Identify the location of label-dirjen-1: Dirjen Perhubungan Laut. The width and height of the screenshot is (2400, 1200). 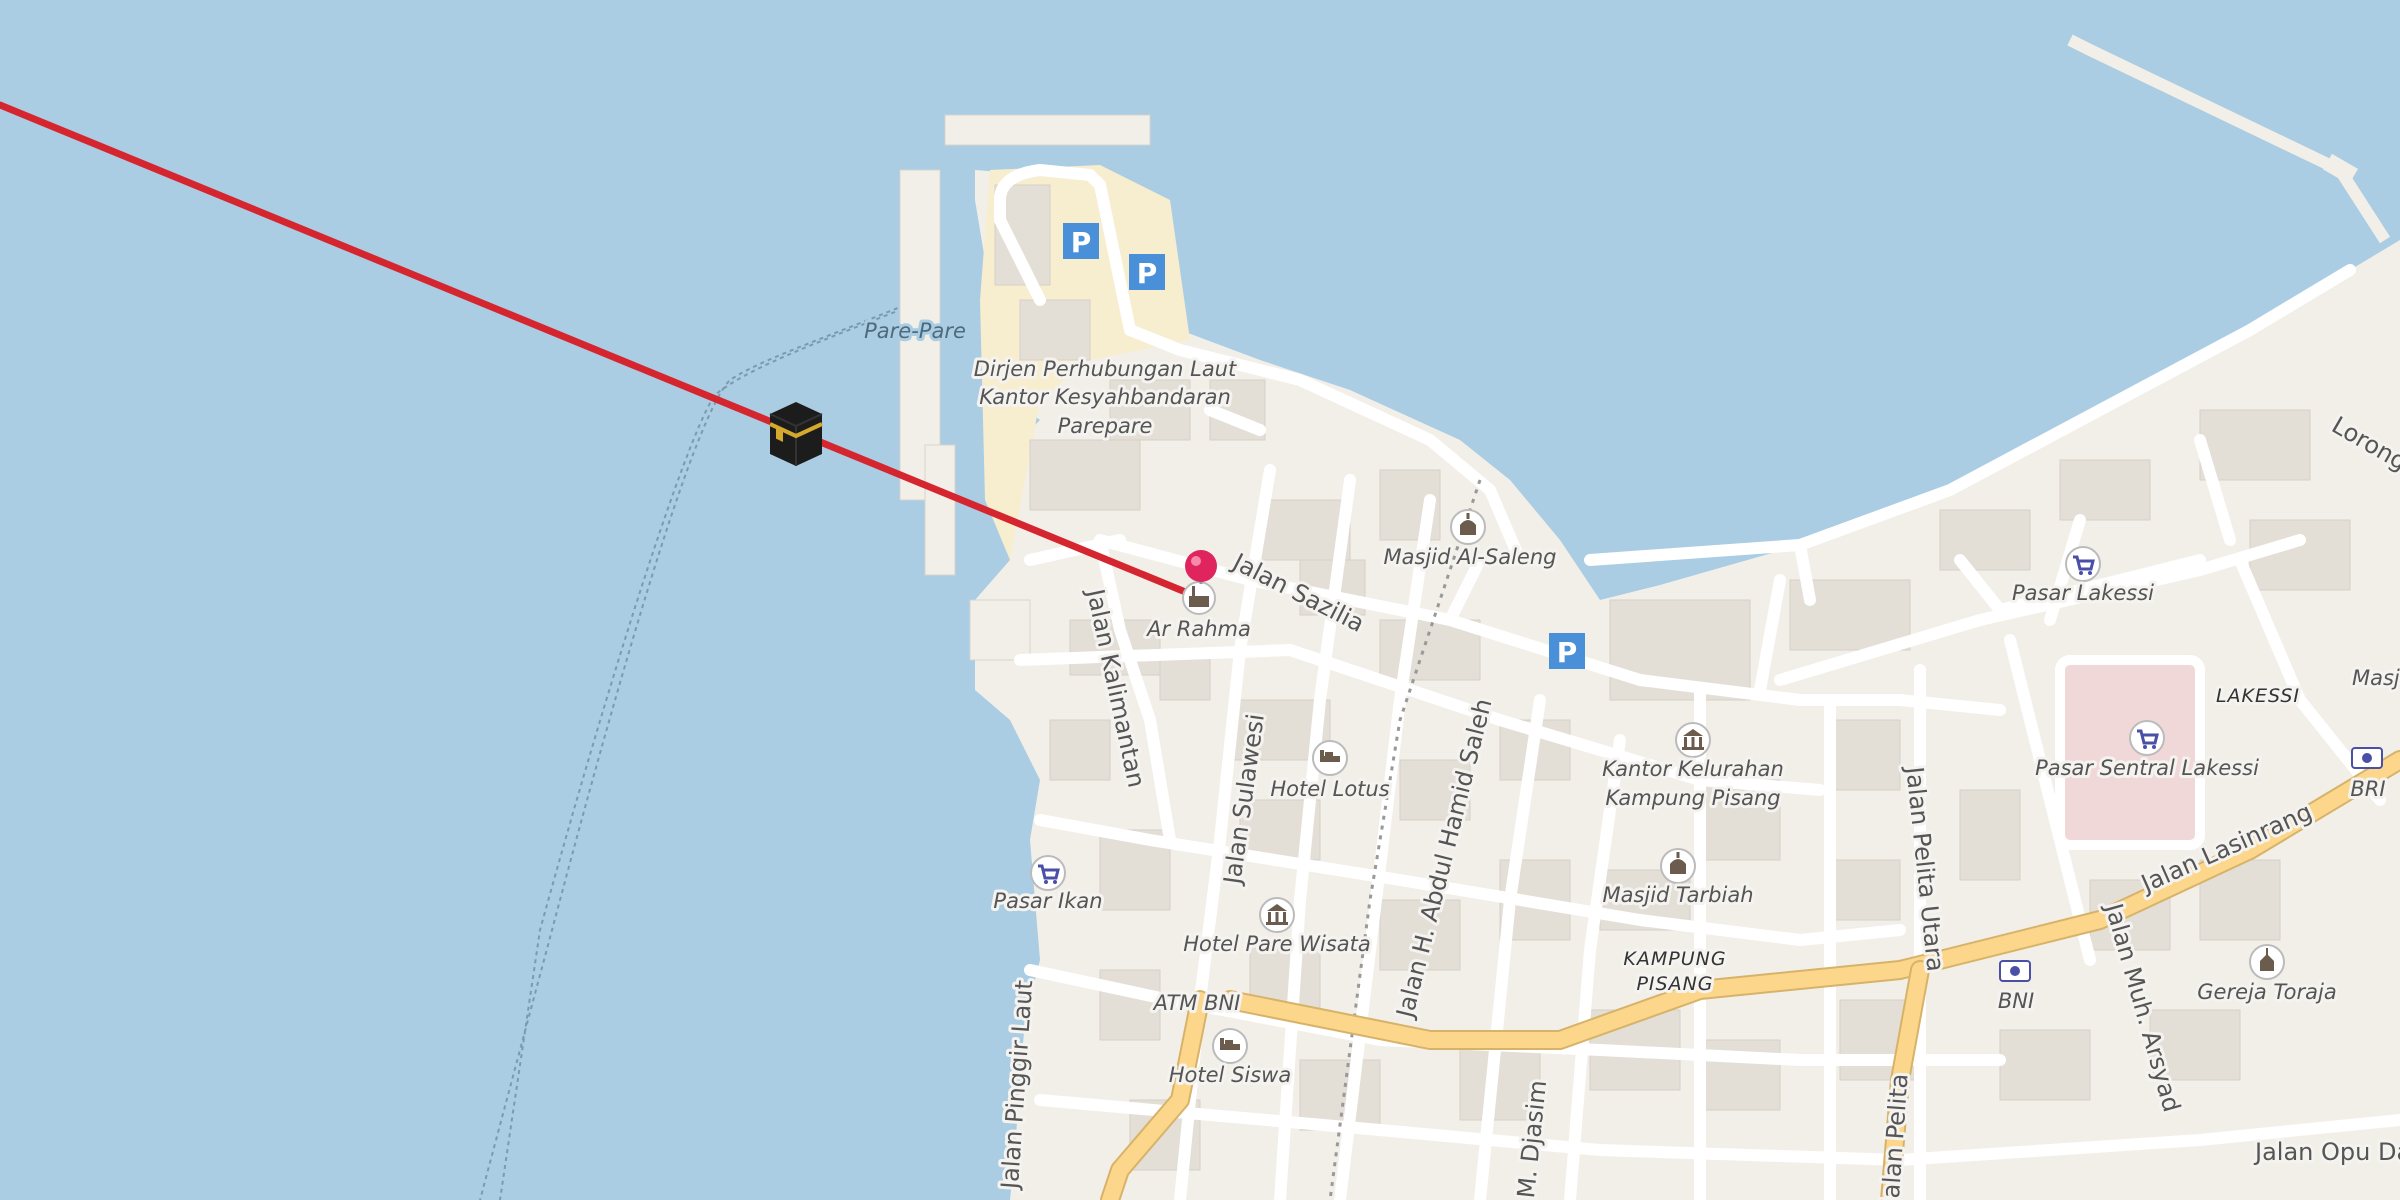
(1105, 369).